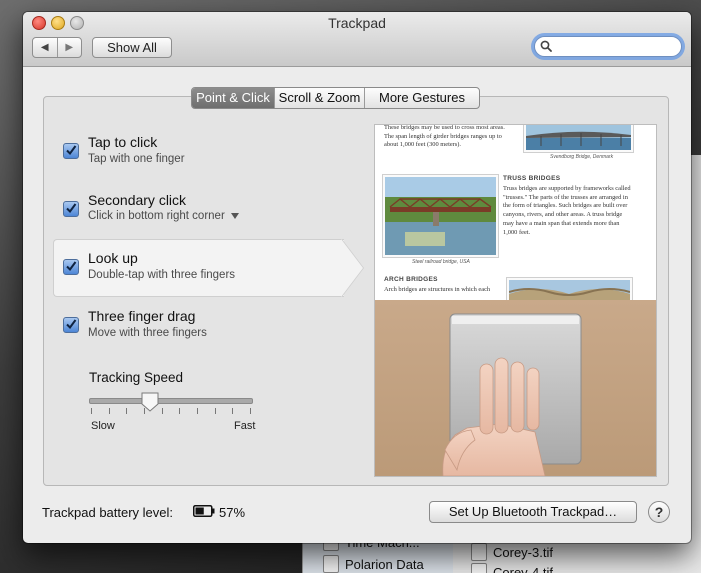 This screenshot has height=573, width=701. I want to click on tracking-speed-label: Tracking Speed, so click(136, 377).